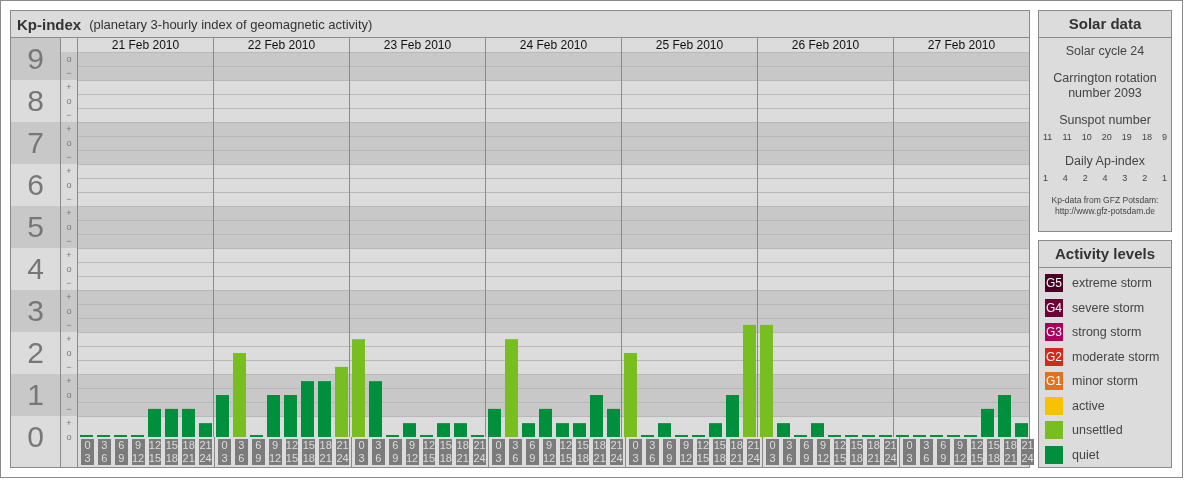 This screenshot has height=480, width=1184. Describe the element at coordinates (1054, 381) in the screenshot. I see `storm-badge: G1` at that location.